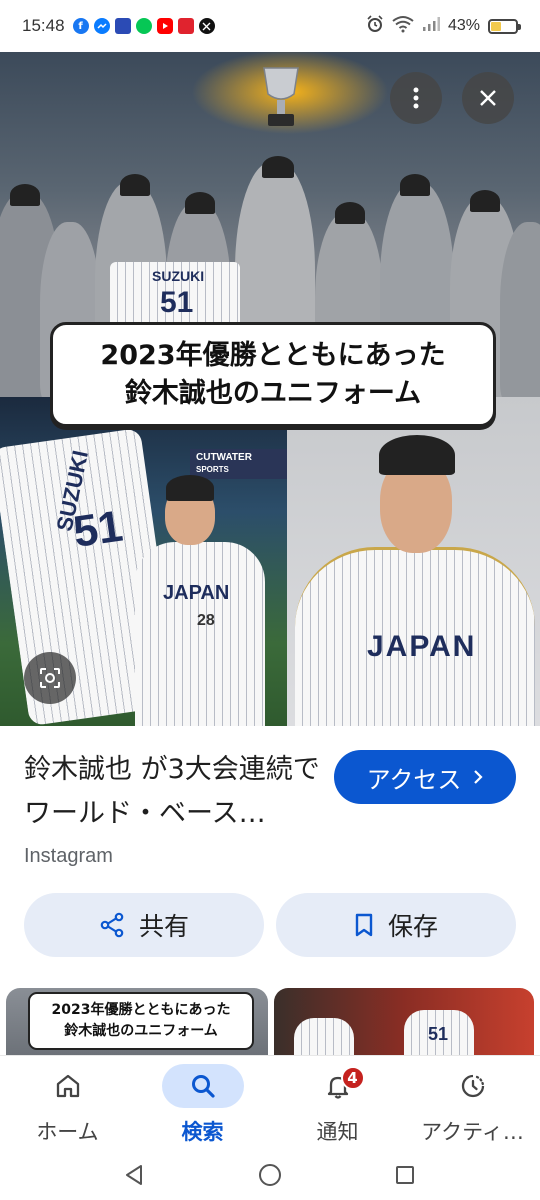 This screenshot has width=540, height=1200. What do you see at coordinates (337, 1132) in the screenshot?
I see `nav-notifications-label: 通知` at bounding box center [337, 1132].